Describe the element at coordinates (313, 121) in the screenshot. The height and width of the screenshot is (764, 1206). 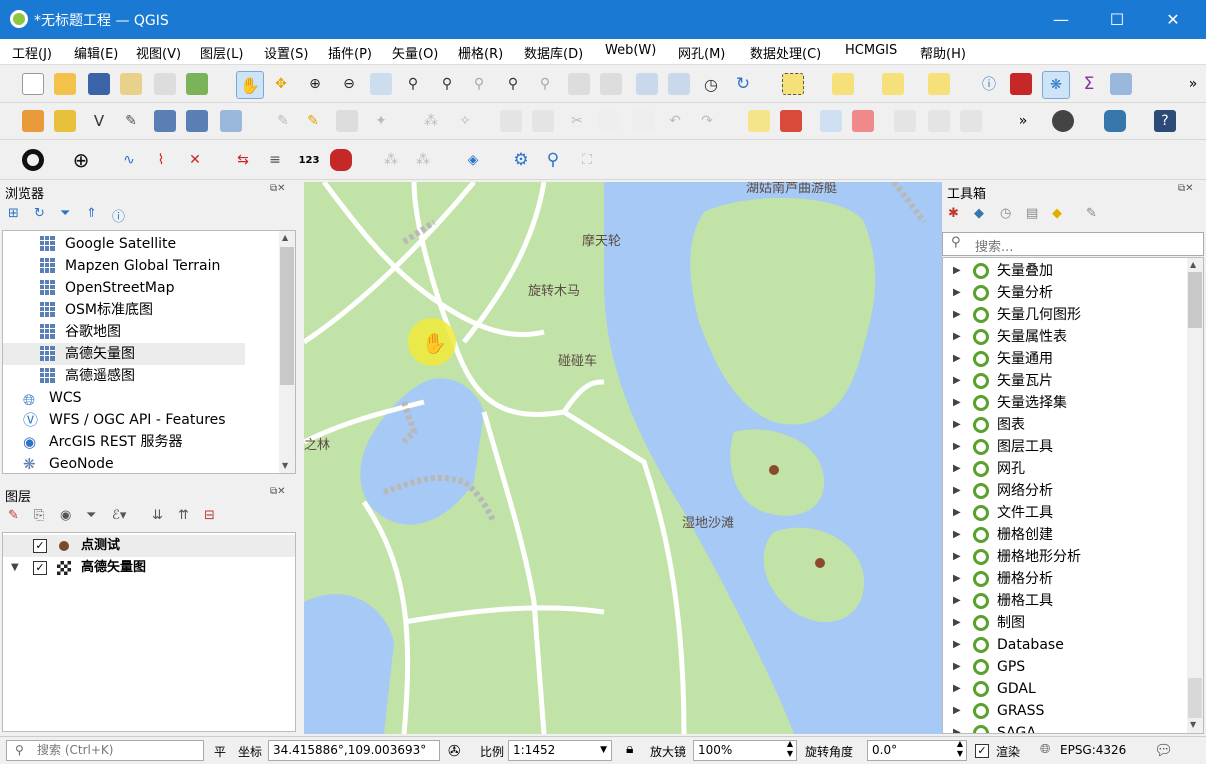
I see `toggle-editing-icon: ✎` at that location.